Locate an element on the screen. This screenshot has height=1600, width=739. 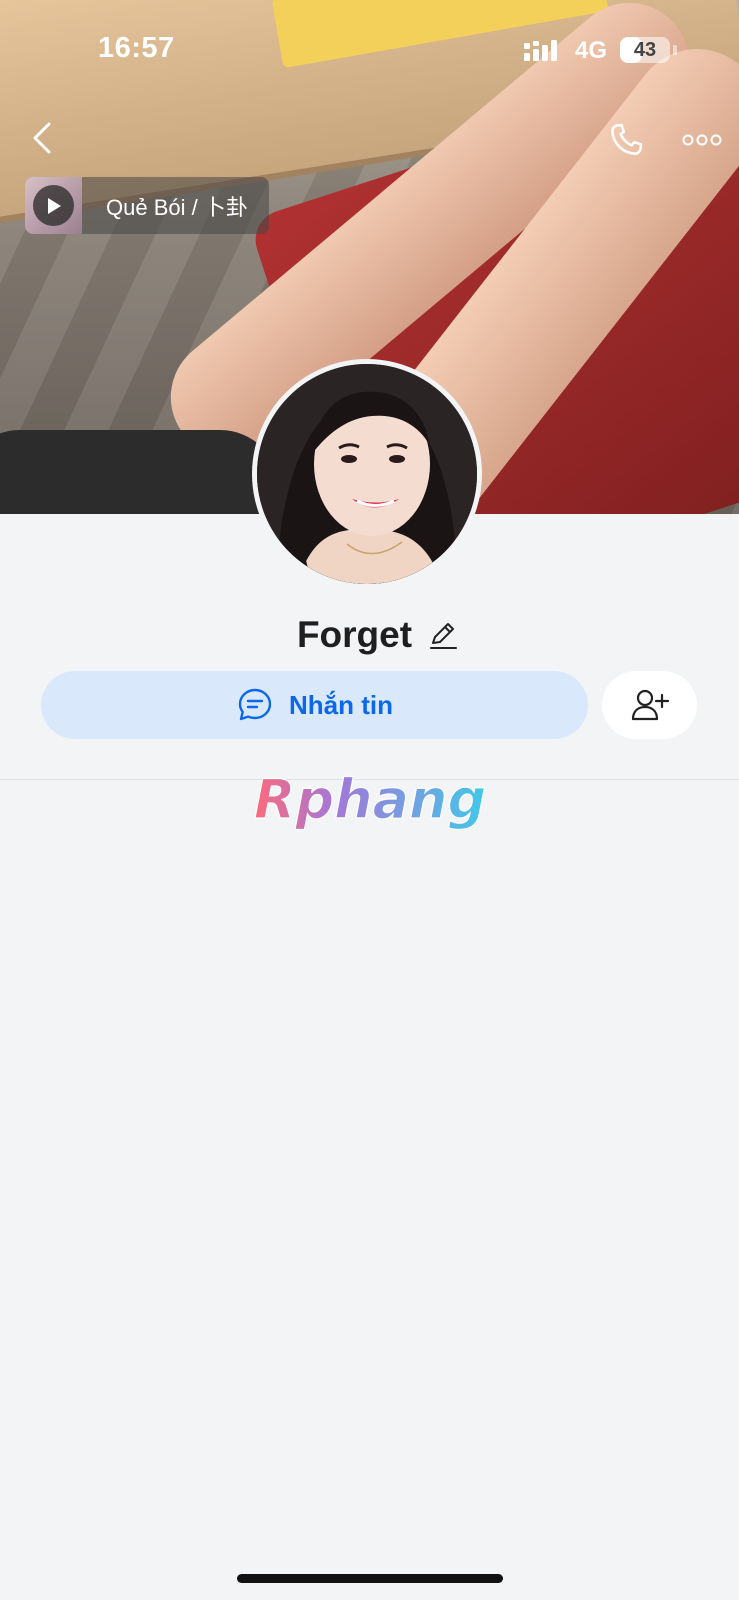
play-icon is located at coordinates (53, 205).